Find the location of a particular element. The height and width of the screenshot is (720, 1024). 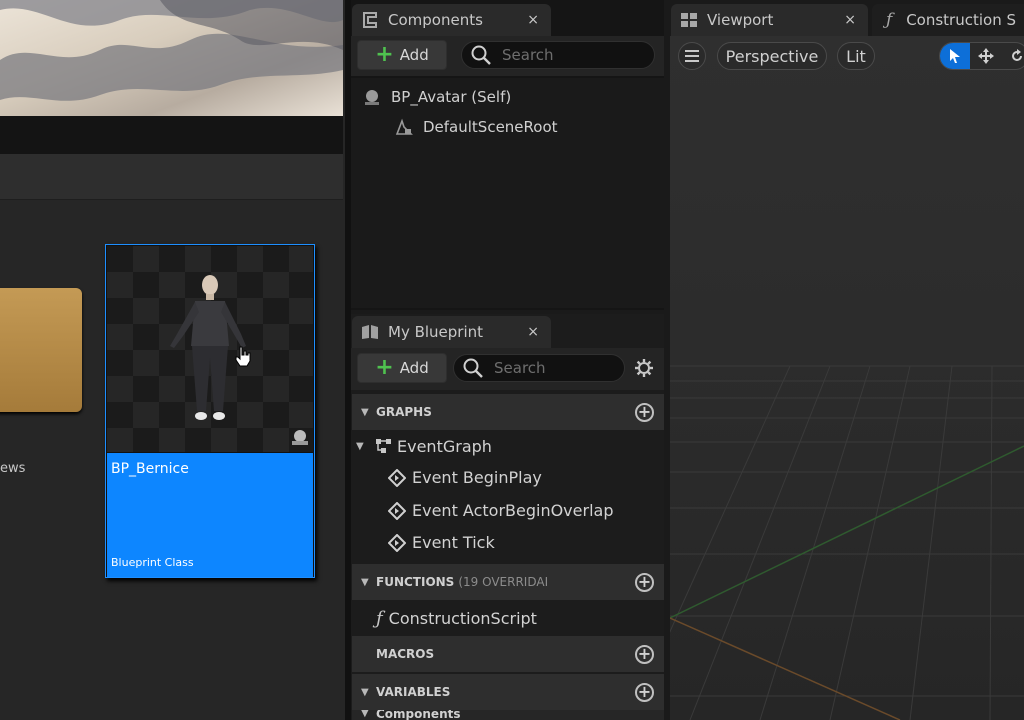

viewport-menu-button is located at coordinates (692, 56).